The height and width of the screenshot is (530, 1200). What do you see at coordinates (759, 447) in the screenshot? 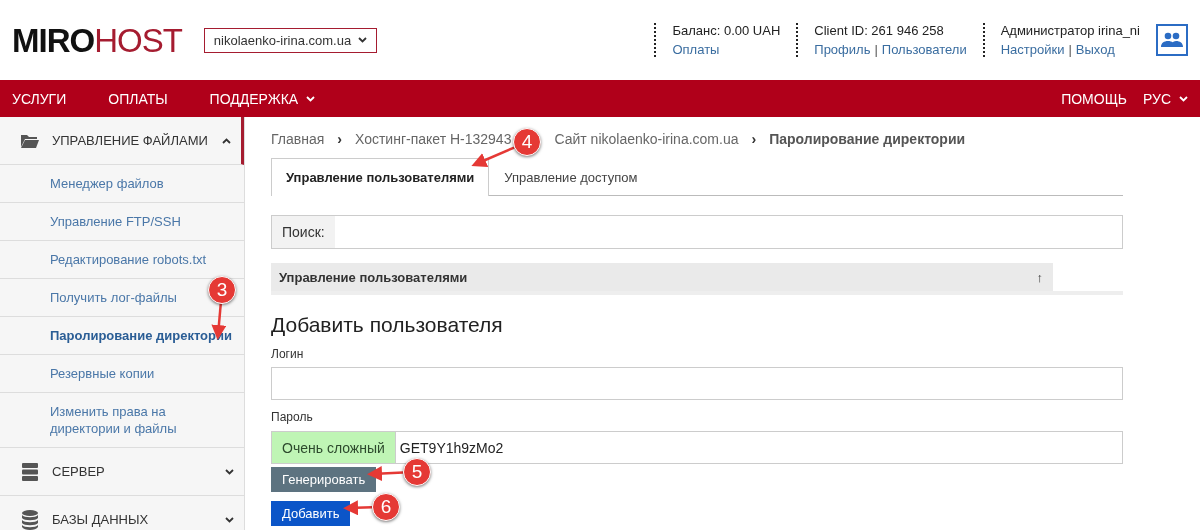
I see `password-field: GET9Y1h9zMo2` at bounding box center [759, 447].